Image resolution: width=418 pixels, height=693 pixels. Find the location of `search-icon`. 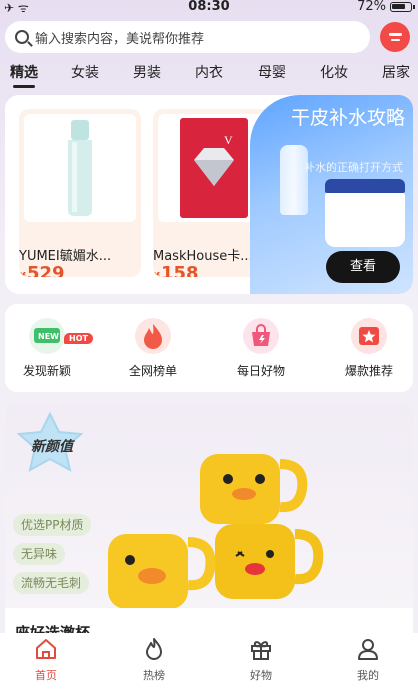

search-icon is located at coordinates (22, 37).